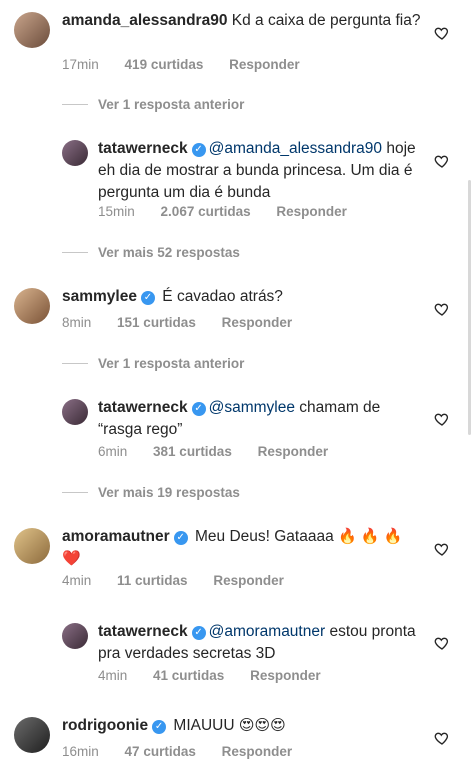 The width and height of the screenshot is (474, 769). What do you see at coordinates (222, 296) in the screenshot?
I see `comment-text: É cavadao atrás?` at bounding box center [222, 296].